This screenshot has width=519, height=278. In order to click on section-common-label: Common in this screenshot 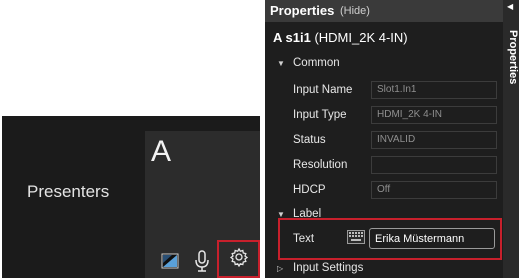, I will do `click(316, 63)`.